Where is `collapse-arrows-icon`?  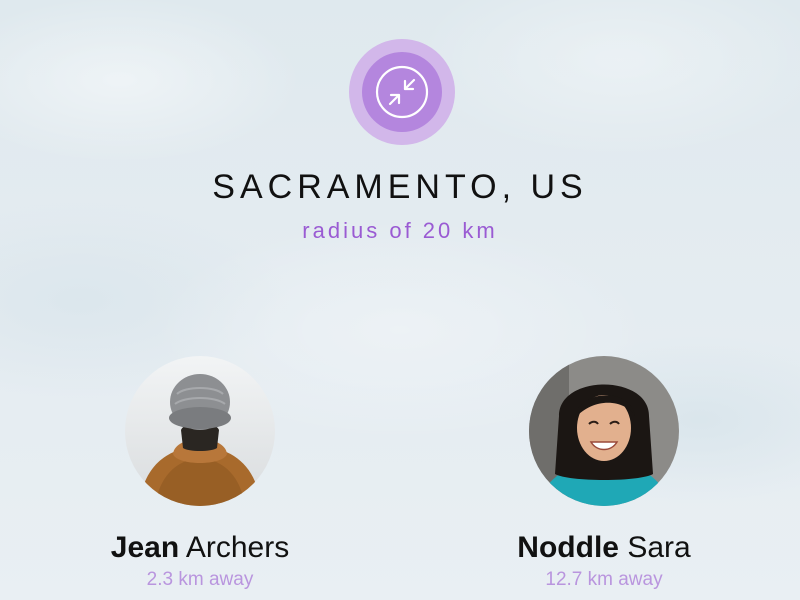
collapse-arrows-icon is located at coordinates (402, 92).